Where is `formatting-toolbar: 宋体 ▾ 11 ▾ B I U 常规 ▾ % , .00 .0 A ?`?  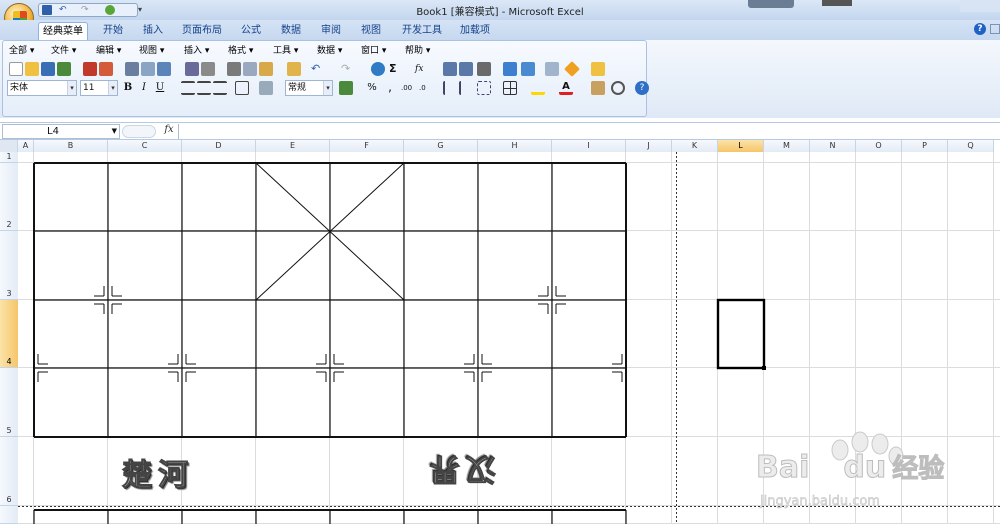 formatting-toolbar: 宋体 ▾ 11 ▾ B I U 常规 ▾ % , .00 .0 A ? is located at coordinates (328, 89).